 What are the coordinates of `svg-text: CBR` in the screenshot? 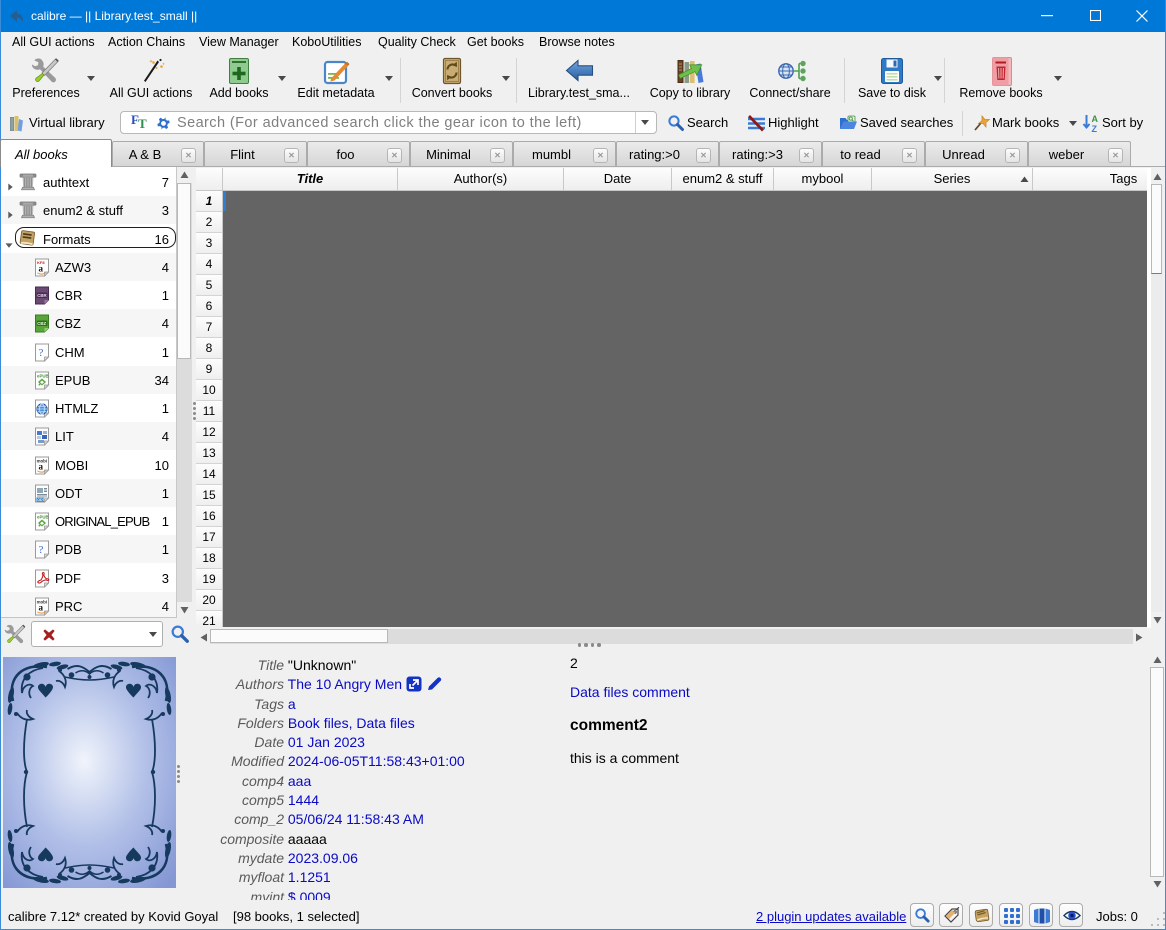 It's located at (42, 295).